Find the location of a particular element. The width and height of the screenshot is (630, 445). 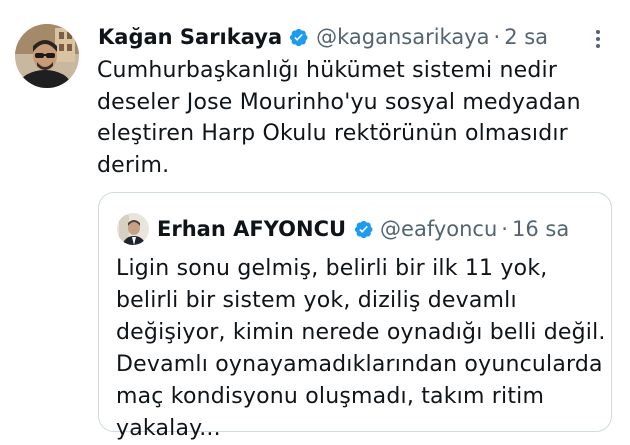

tweet-timestamp: 2 sa is located at coordinates (526, 37).